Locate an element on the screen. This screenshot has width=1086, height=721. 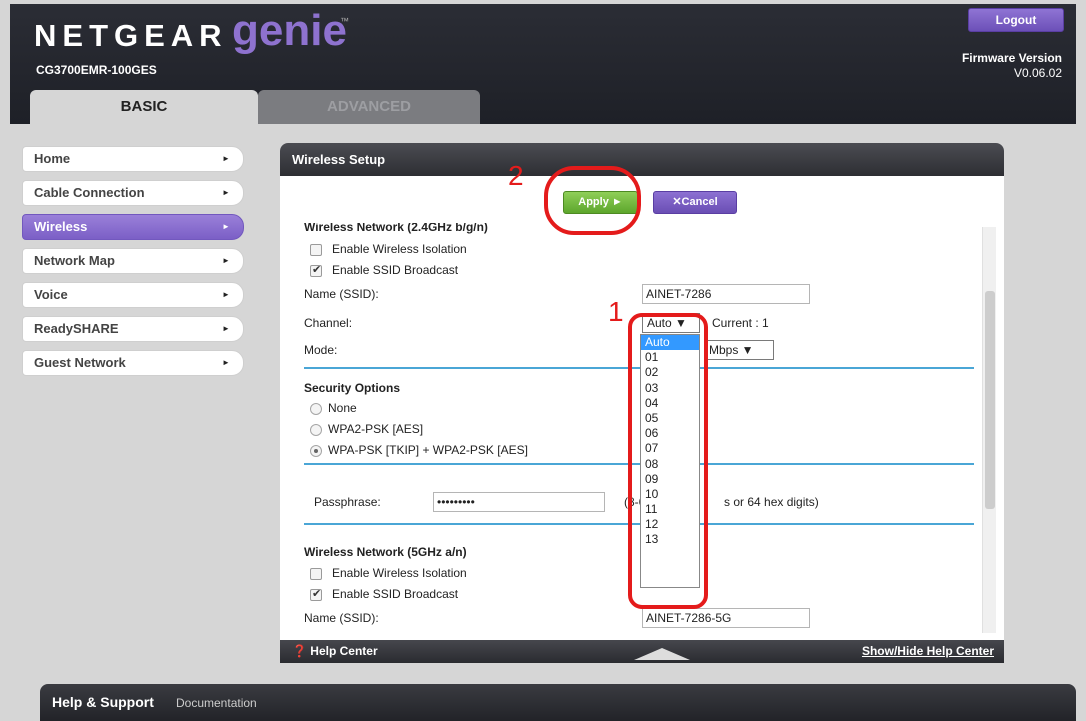
sidebar-item-label: ReadySHARE is located at coordinates (76, 328).